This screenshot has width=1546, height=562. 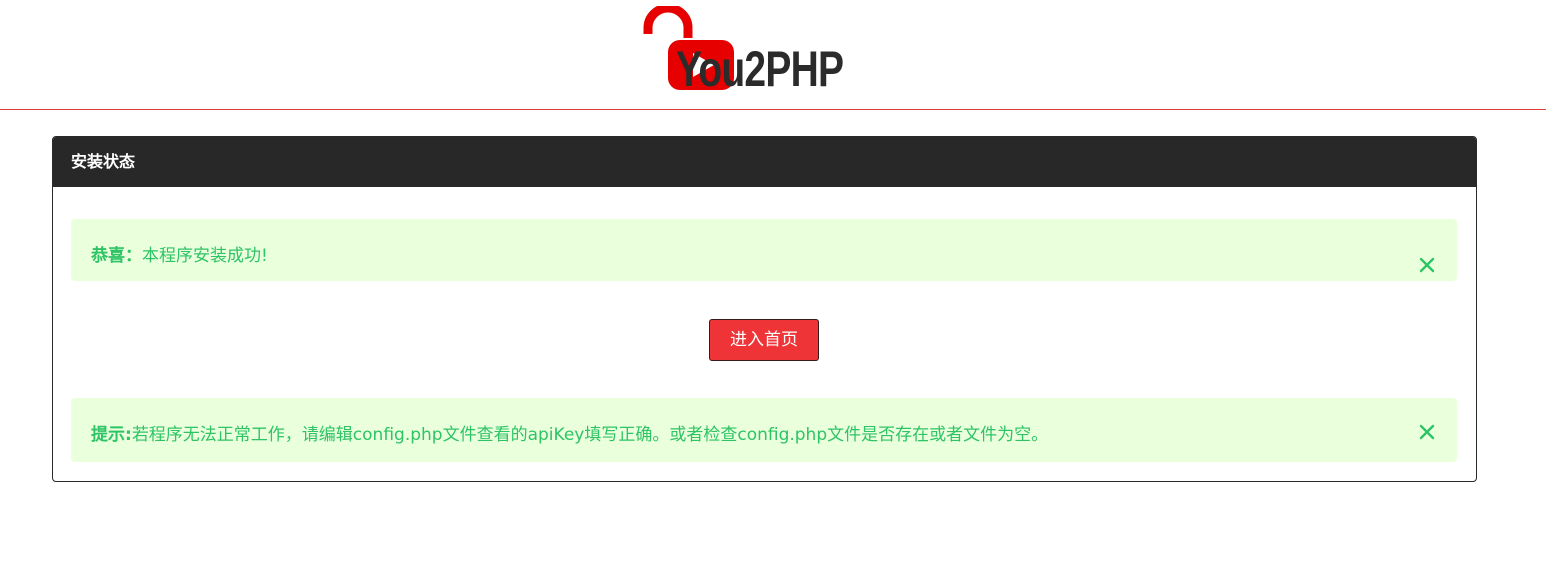 I want to click on site-logo: You2PHP, so click(x=765, y=51).